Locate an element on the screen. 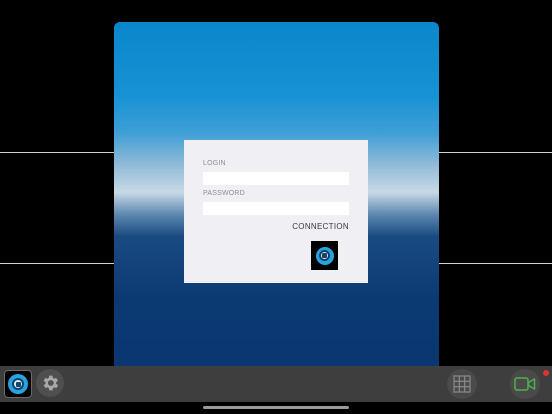 The height and width of the screenshot is (414, 552). video-button is located at coordinates (525, 384).